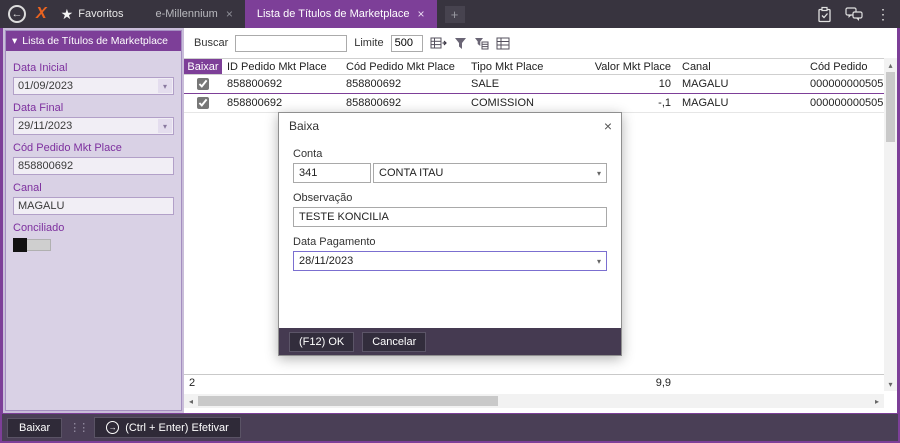 This screenshot has width=900, height=443. What do you see at coordinates (629, 66) in the screenshot?
I see `column-header-valor: Valor Mkt Place` at bounding box center [629, 66].